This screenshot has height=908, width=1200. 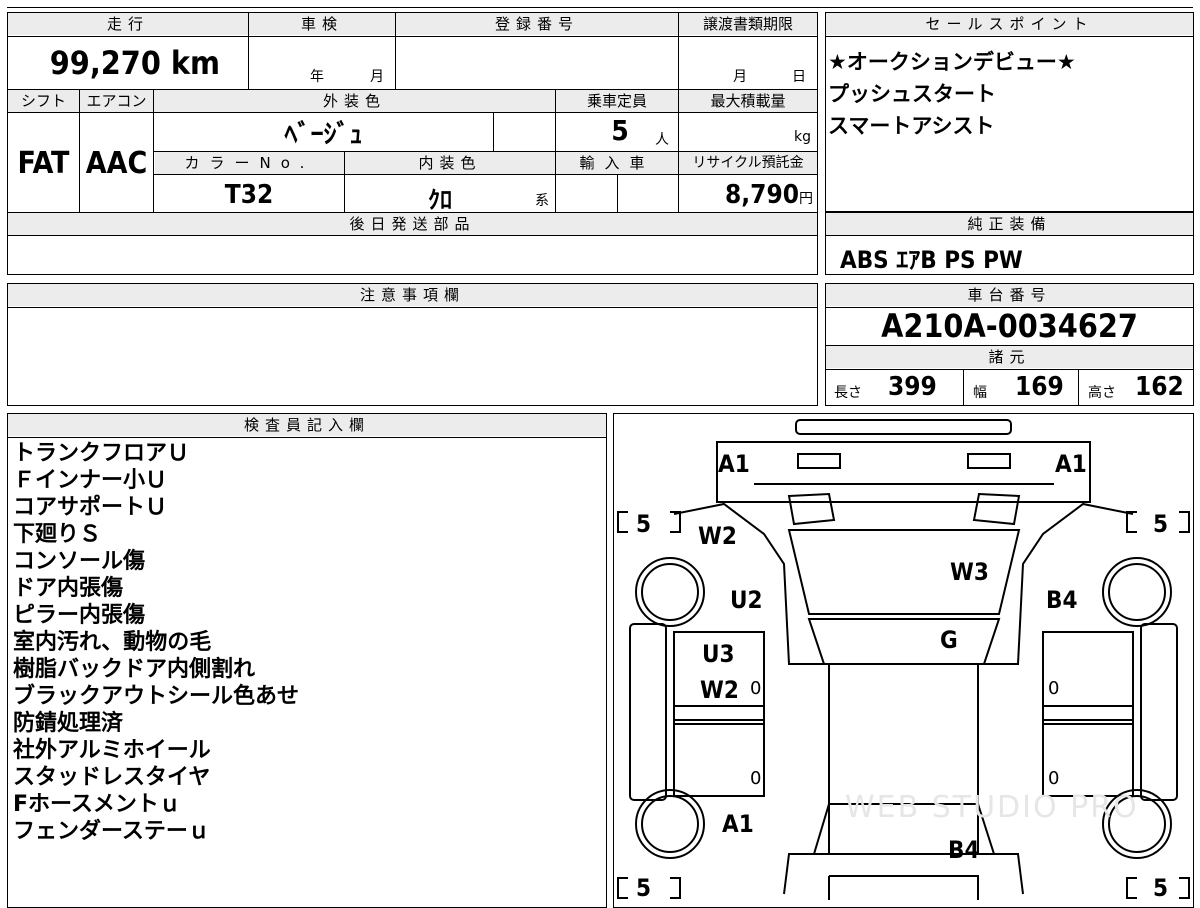 I want to click on inspector-line: 下廻りＳ, so click(x=57, y=534).